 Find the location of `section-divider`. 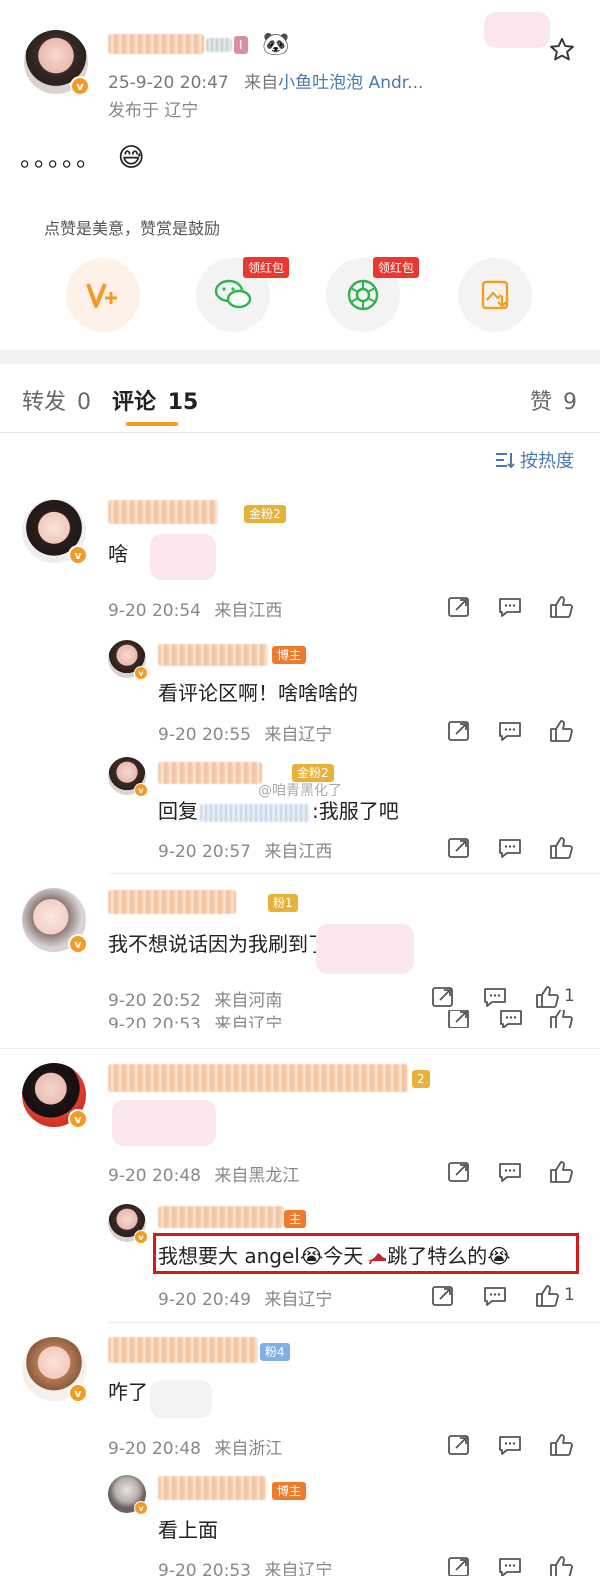

section-divider is located at coordinates (300, 357).